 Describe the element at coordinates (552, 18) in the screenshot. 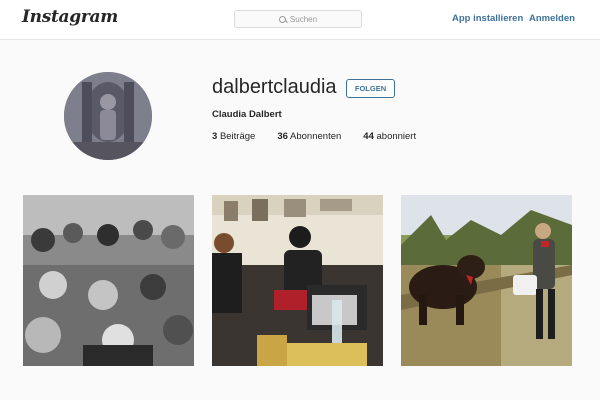

I see `login-link: Anmelden` at that location.